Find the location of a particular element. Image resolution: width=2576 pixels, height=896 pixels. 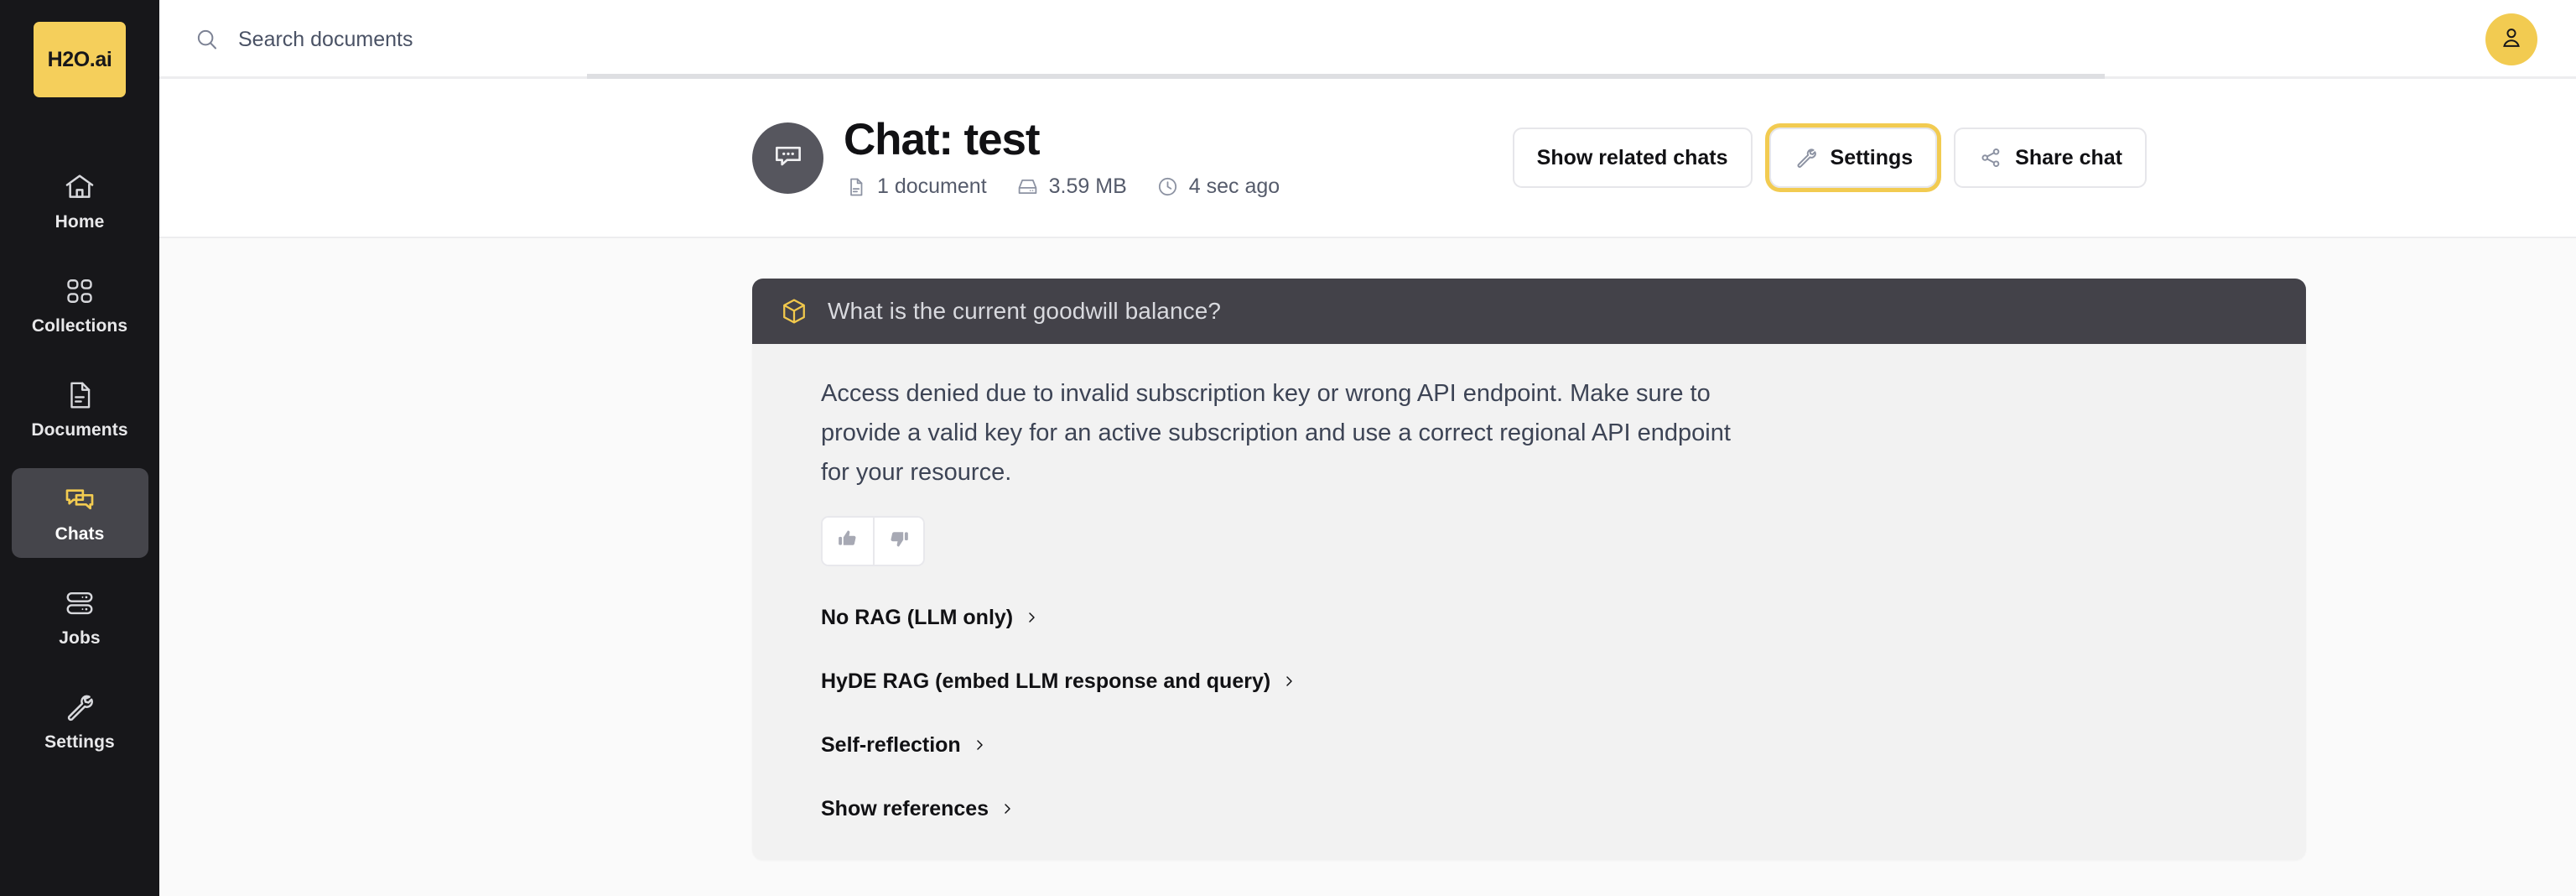

sidebar-item-collections: Collections is located at coordinates (80, 305).